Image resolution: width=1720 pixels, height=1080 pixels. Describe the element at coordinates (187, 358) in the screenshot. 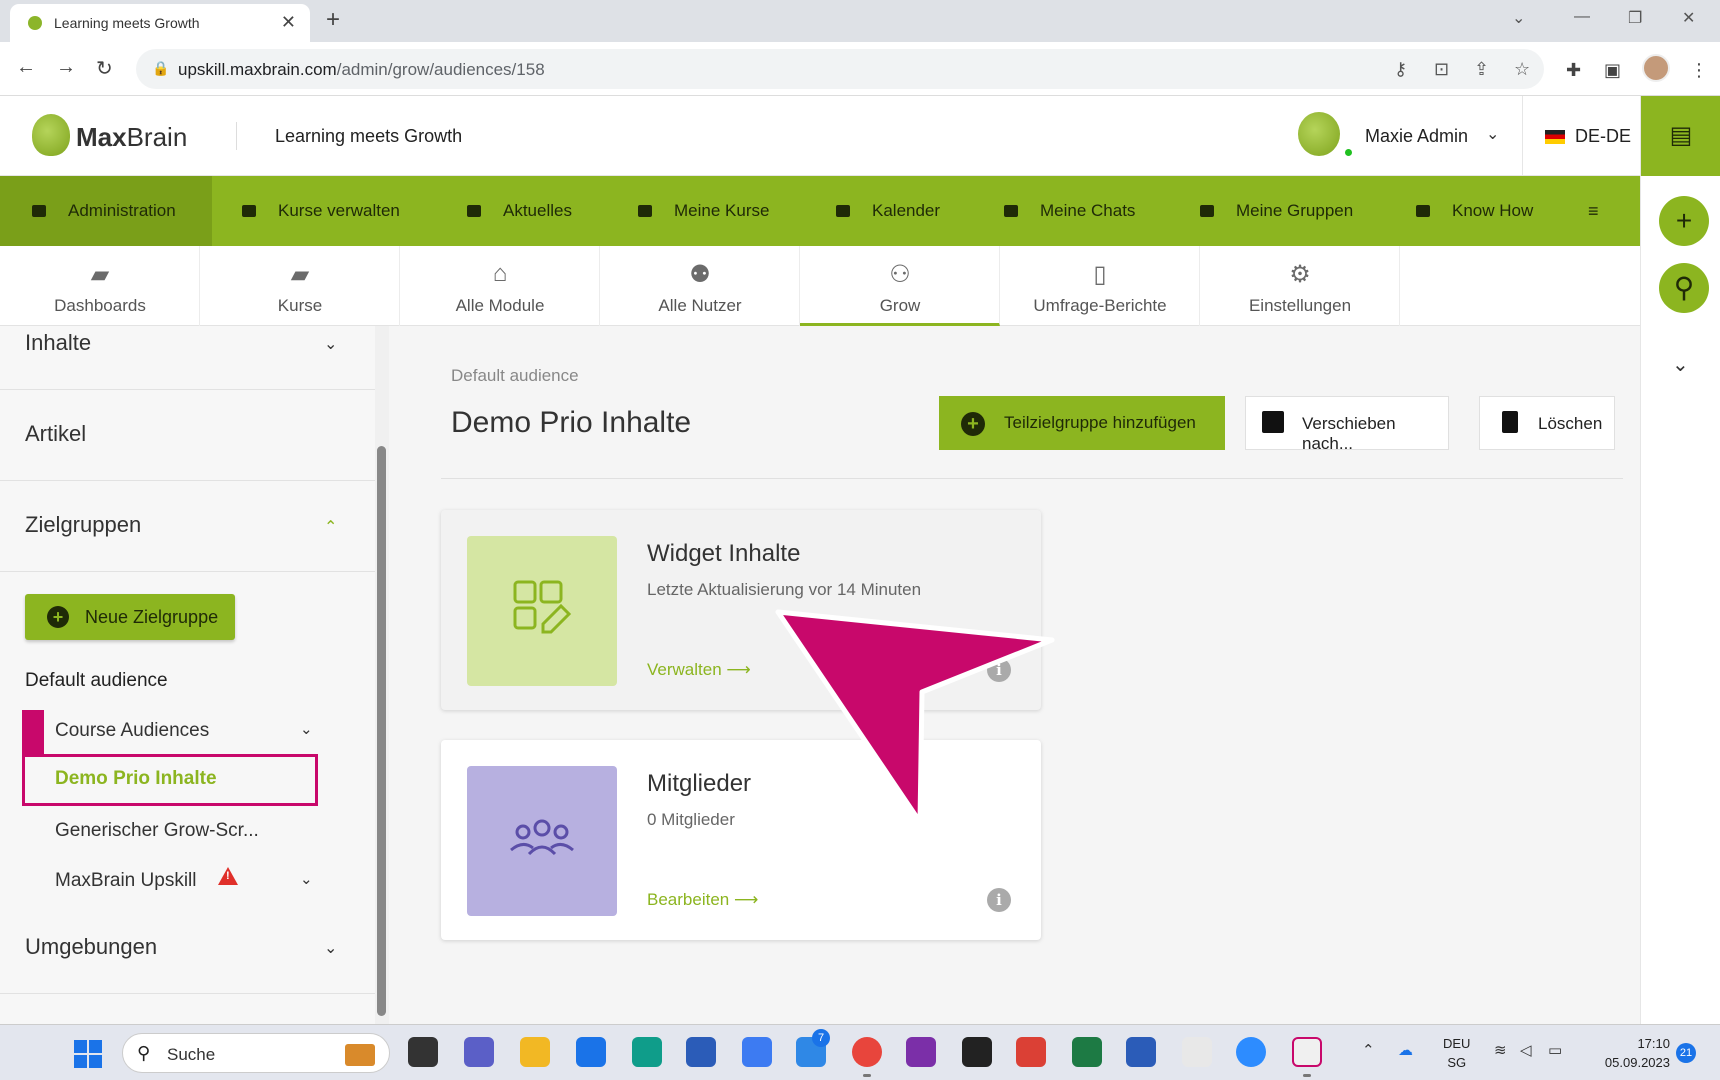

I see `sidebar-section-inhalte: Inhalte ⌄` at that location.